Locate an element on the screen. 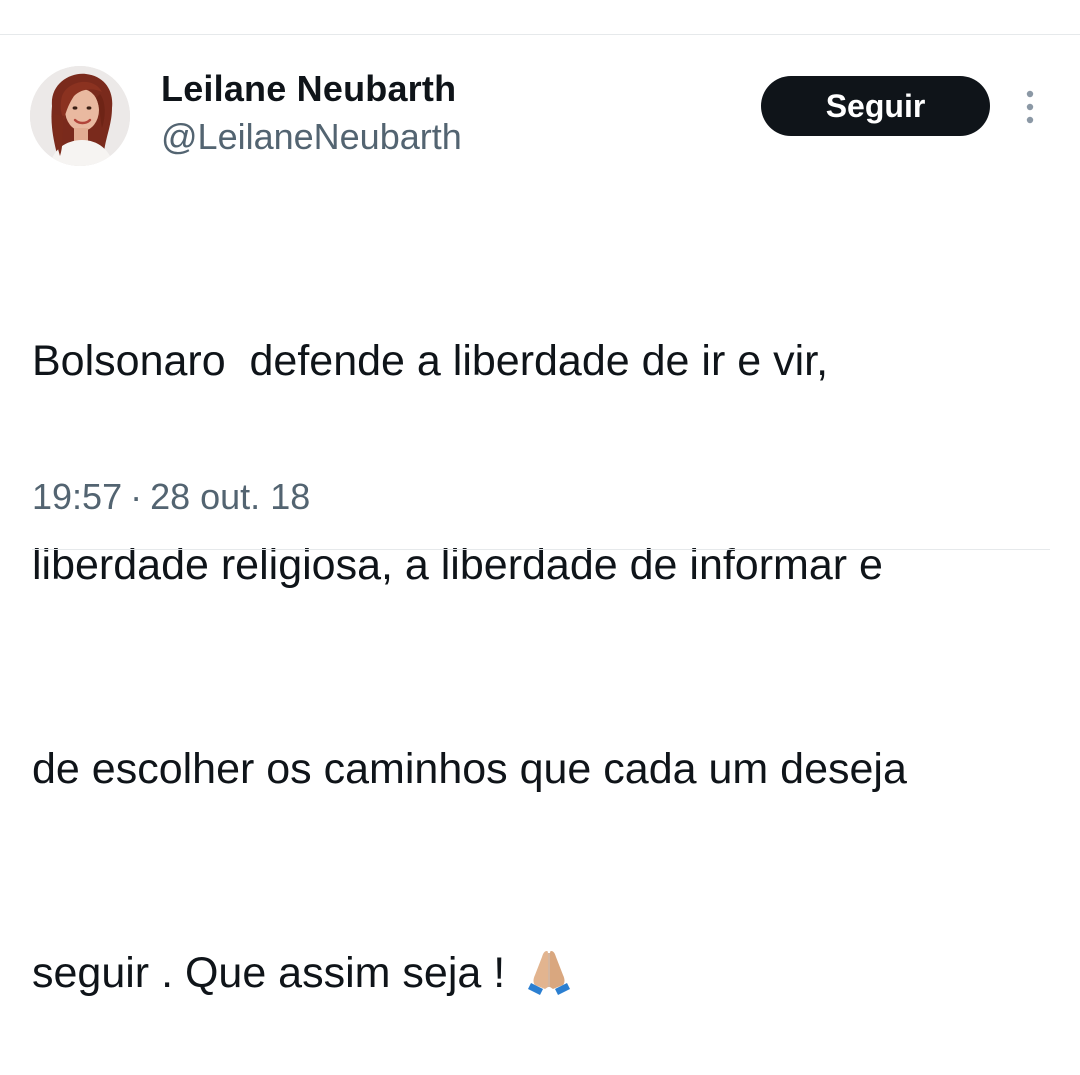 The image size is (1080, 1075). tweet-line-last: seguir . Que assim seja ! is located at coordinates (542, 973).